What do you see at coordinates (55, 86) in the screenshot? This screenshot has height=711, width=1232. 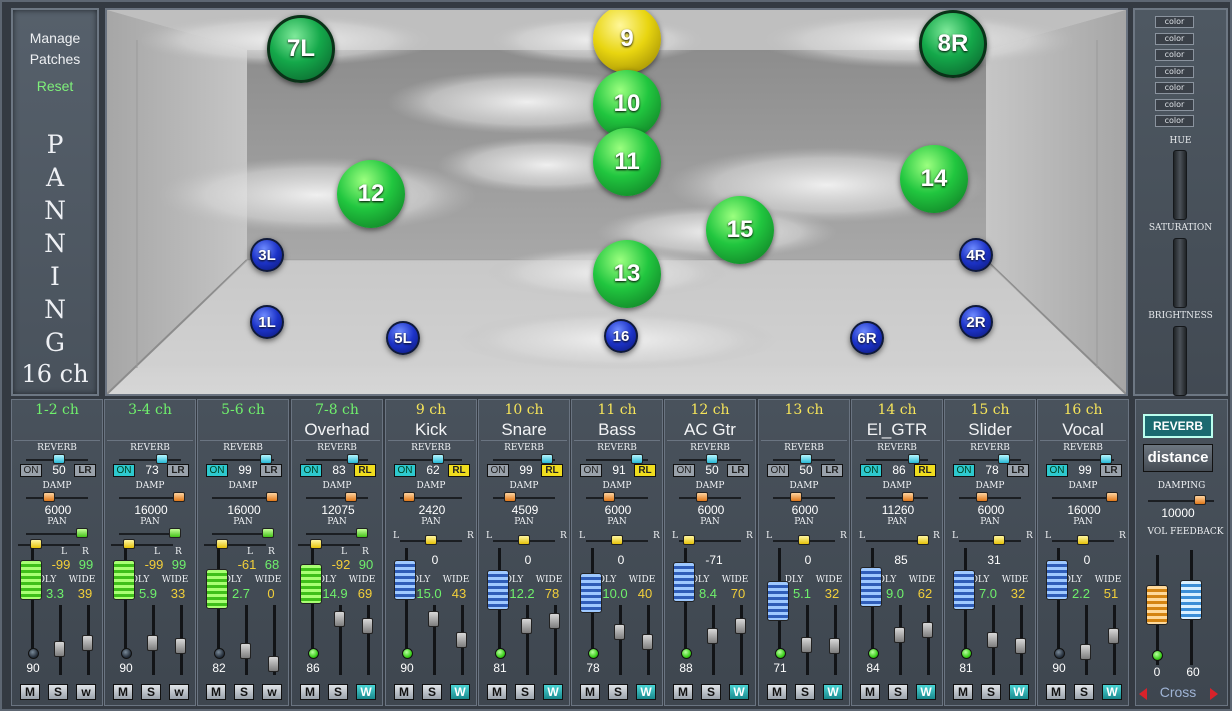 I see `reset-link: Reset` at bounding box center [55, 86].